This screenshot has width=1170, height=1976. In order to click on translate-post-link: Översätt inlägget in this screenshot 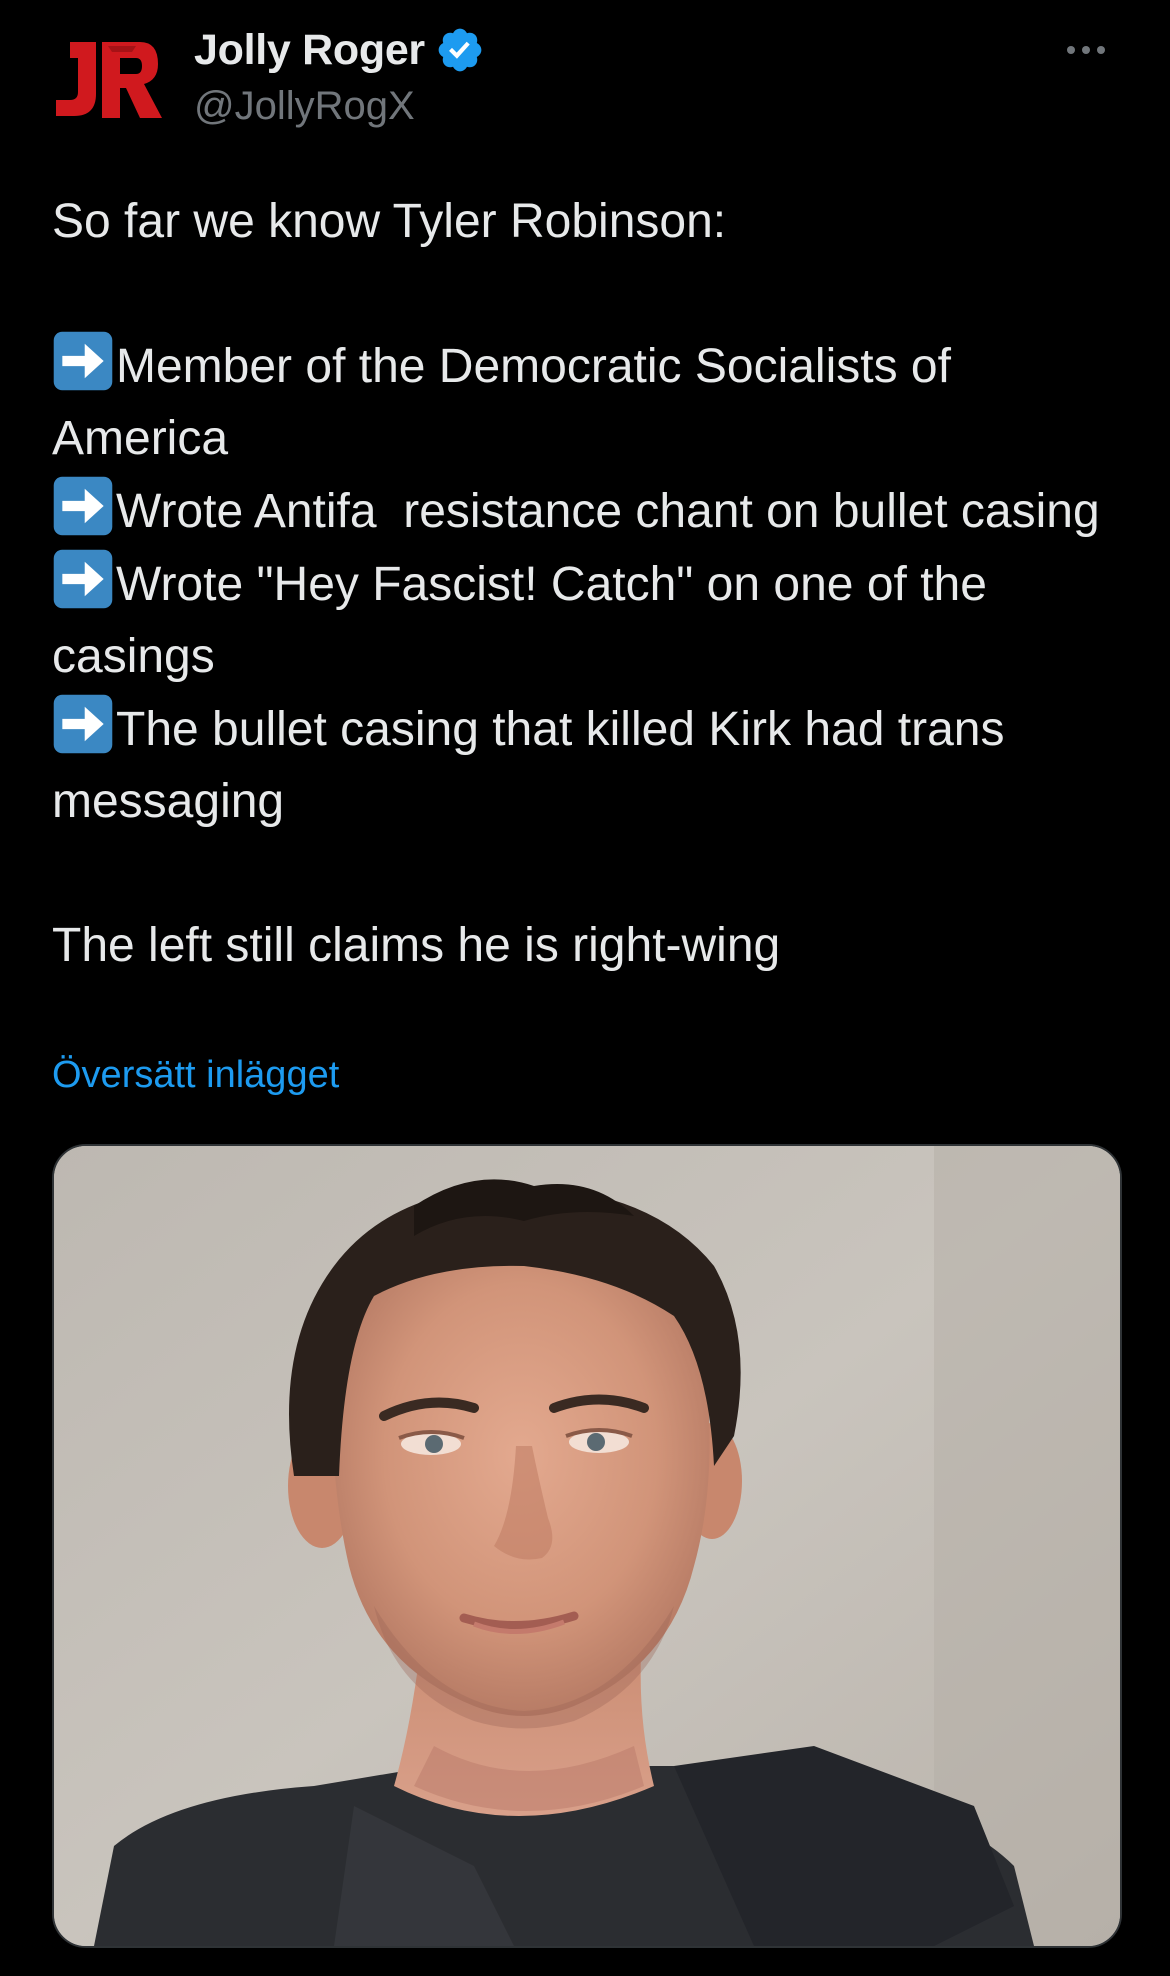, I will do `click(195, 1075)`.